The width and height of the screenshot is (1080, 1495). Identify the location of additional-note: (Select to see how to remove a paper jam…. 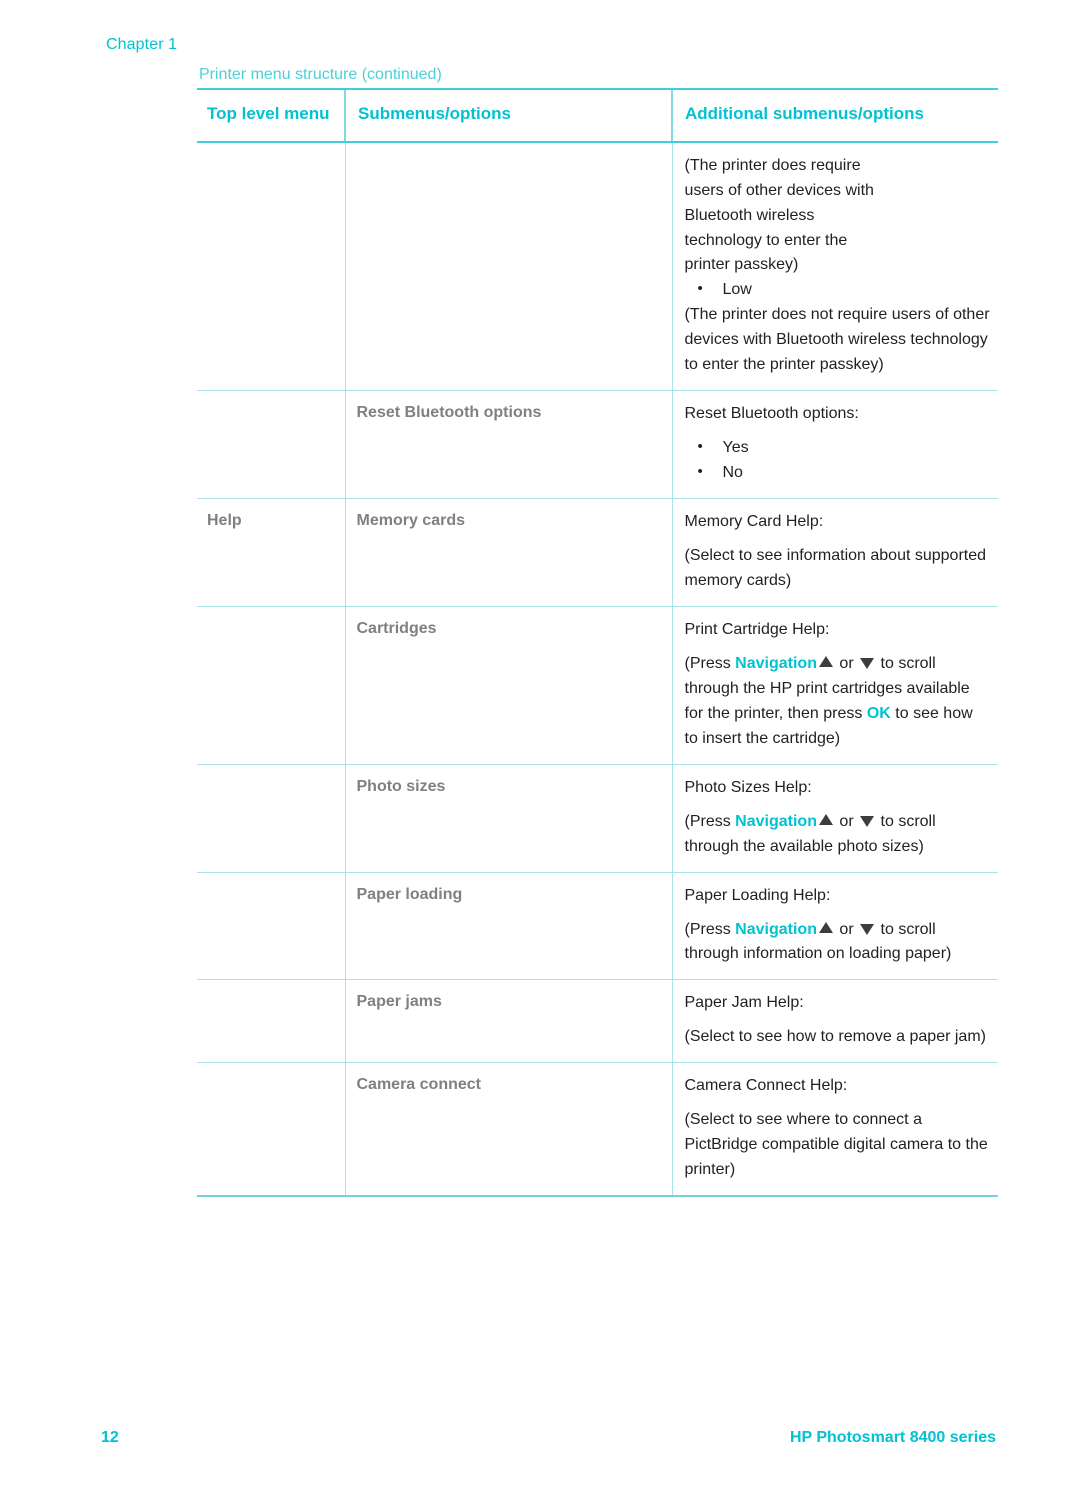
(835, 1037).